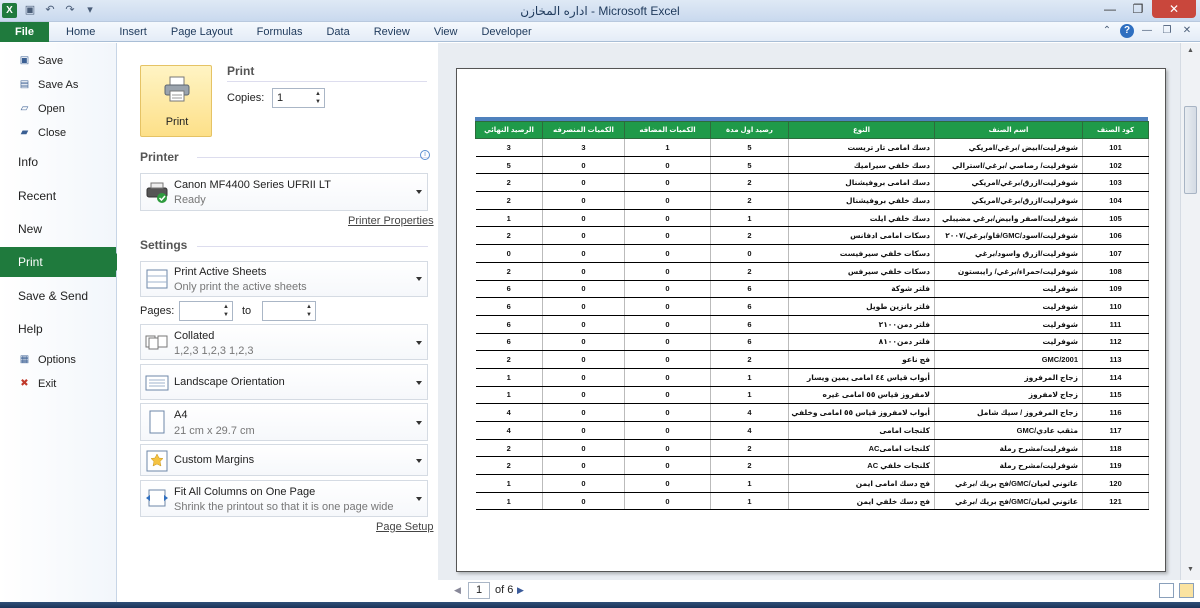 This screenshot has width=1200, height=608. I want to click on tab-page-layout: Page Layout, so click(202, 32).